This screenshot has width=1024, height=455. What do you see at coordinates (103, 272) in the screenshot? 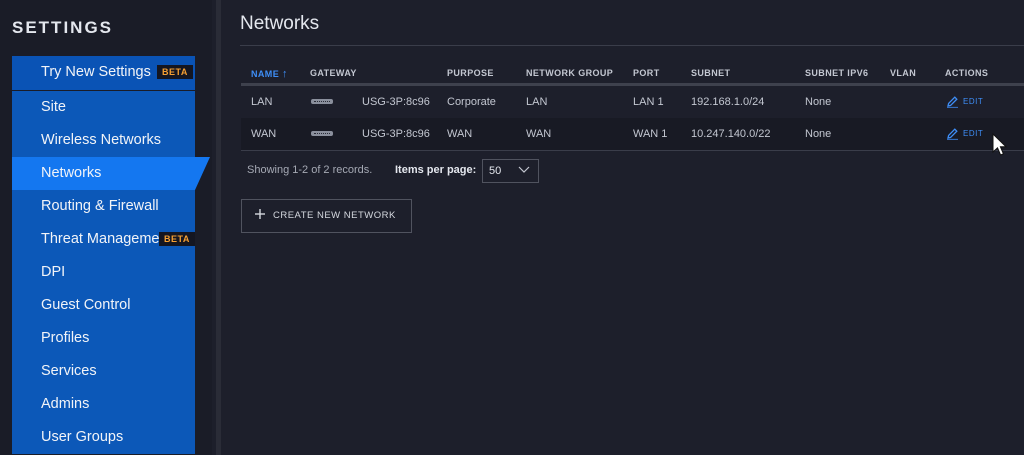
I see `sidebar-item-dpi: DPI` at bounding box center [103, 272].